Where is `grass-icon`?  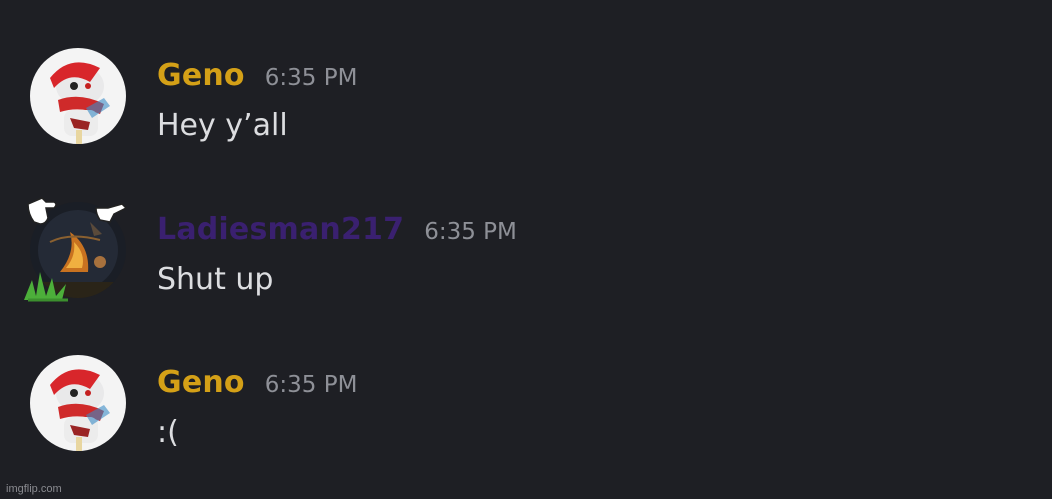 grass-icon is located at coordinates (46, 287).